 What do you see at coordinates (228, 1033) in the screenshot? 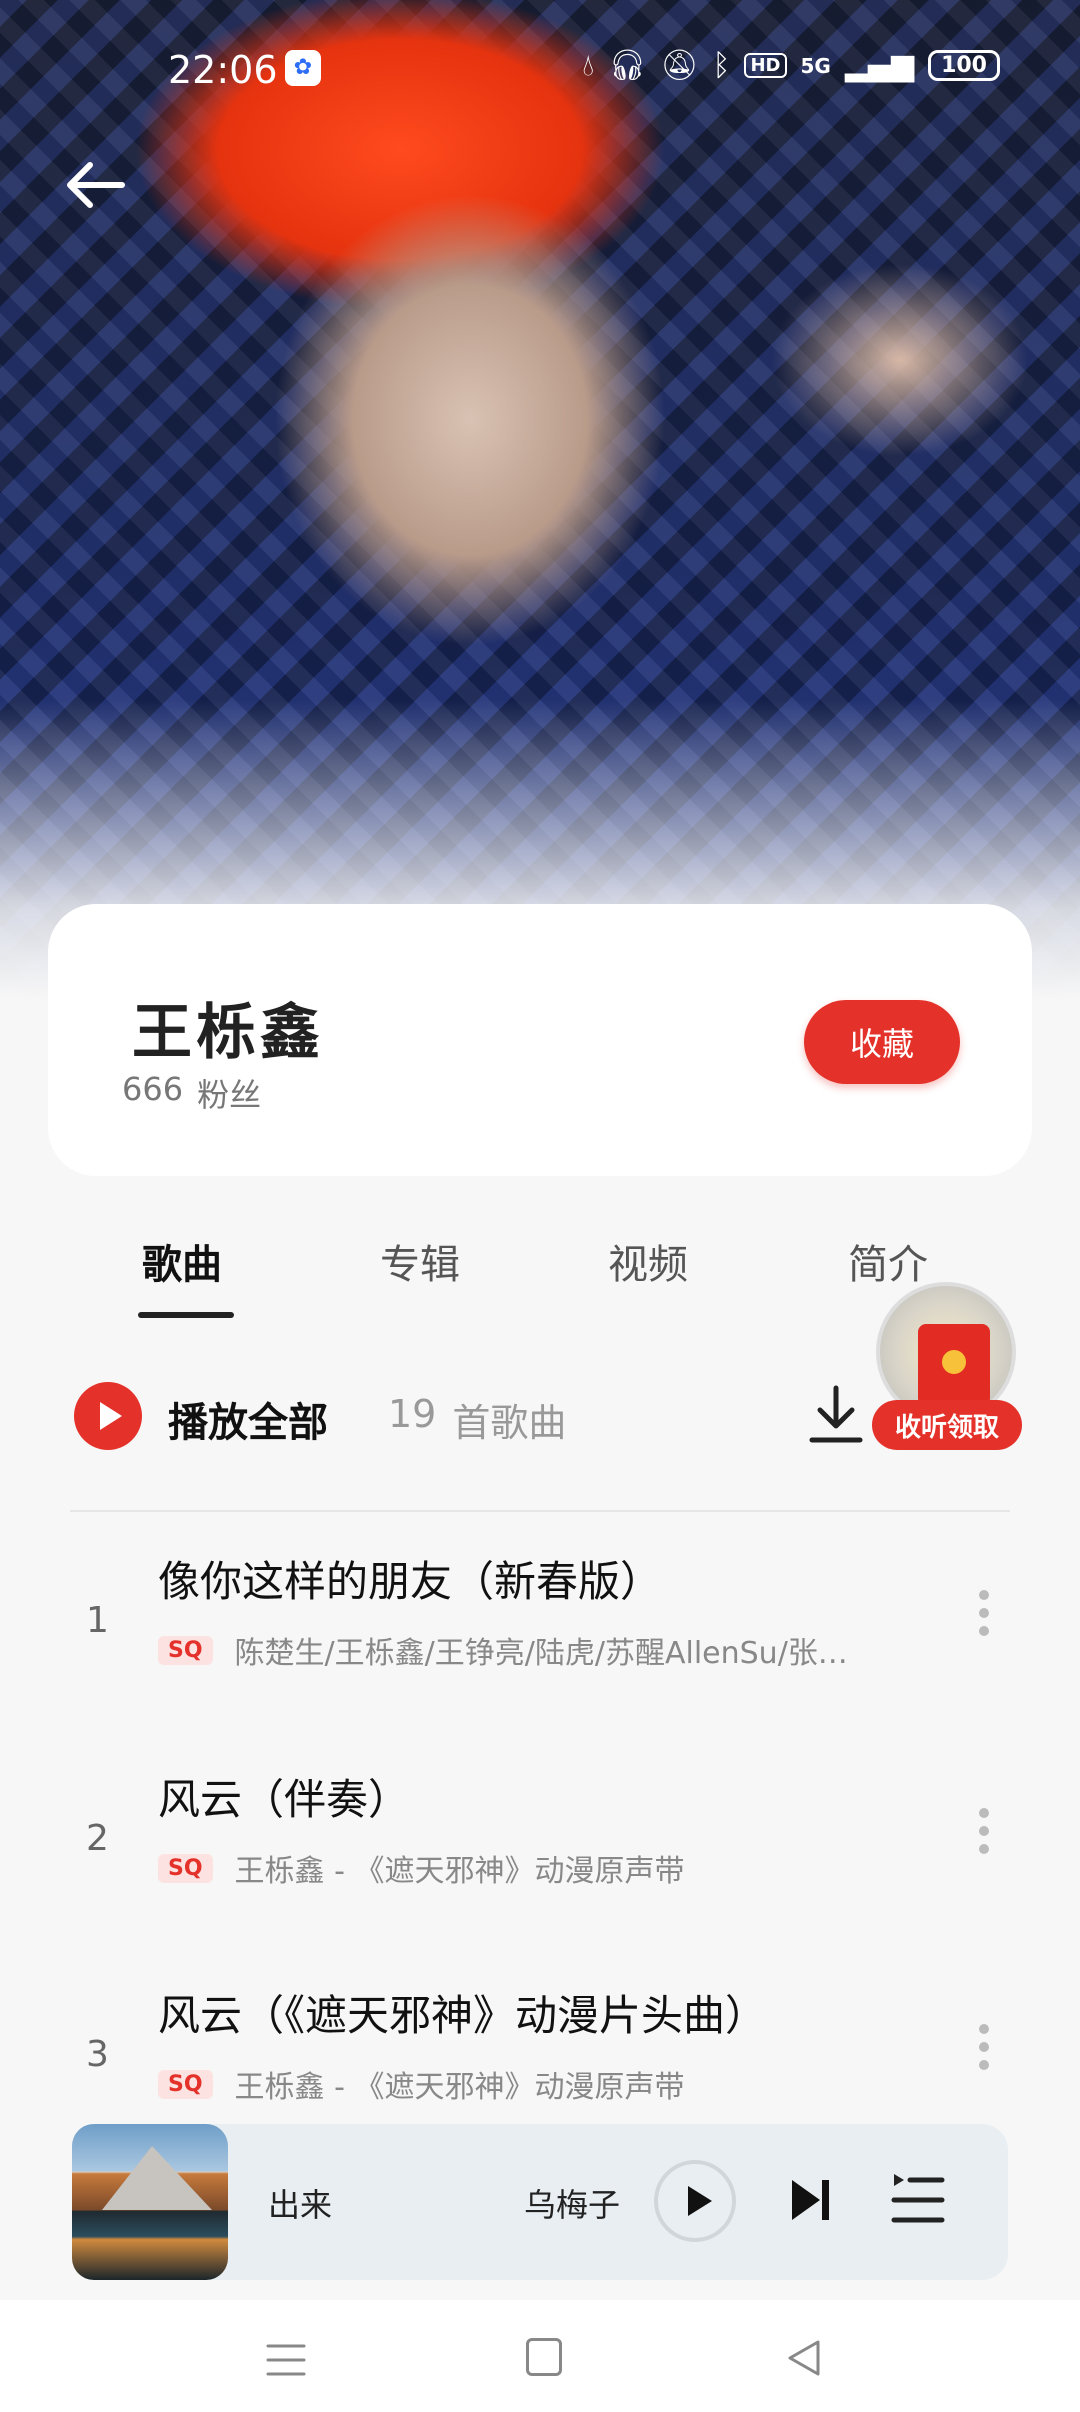
I see `artist-name: 王栎鑫` at bounding box center [228, 1033].